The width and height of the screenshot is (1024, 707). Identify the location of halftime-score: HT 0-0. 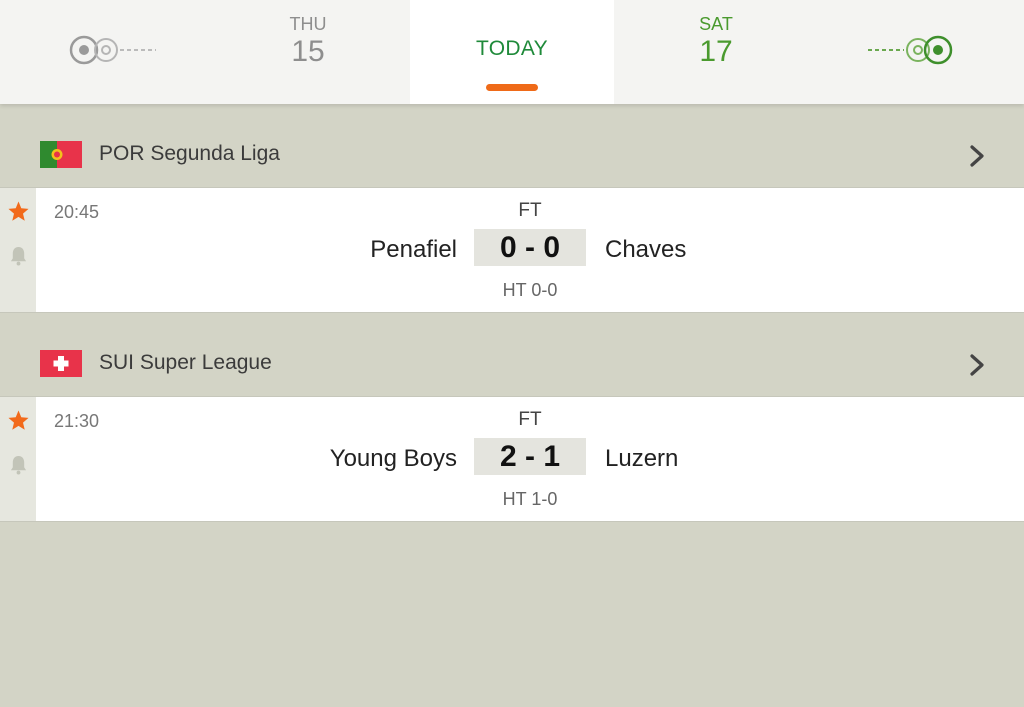
(530, 290).